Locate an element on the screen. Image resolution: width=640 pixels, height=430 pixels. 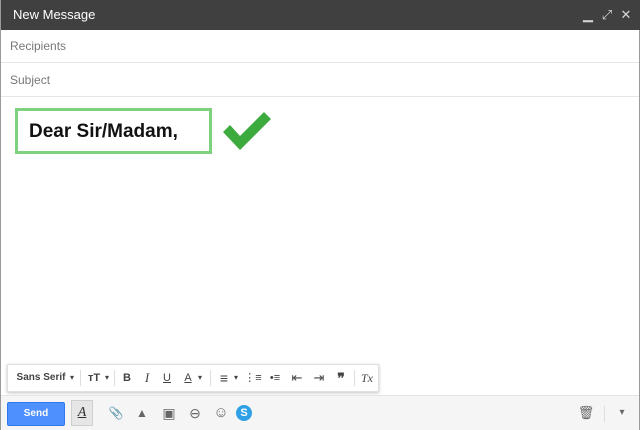
bold-icon: B is located at coordinates (127, 378).